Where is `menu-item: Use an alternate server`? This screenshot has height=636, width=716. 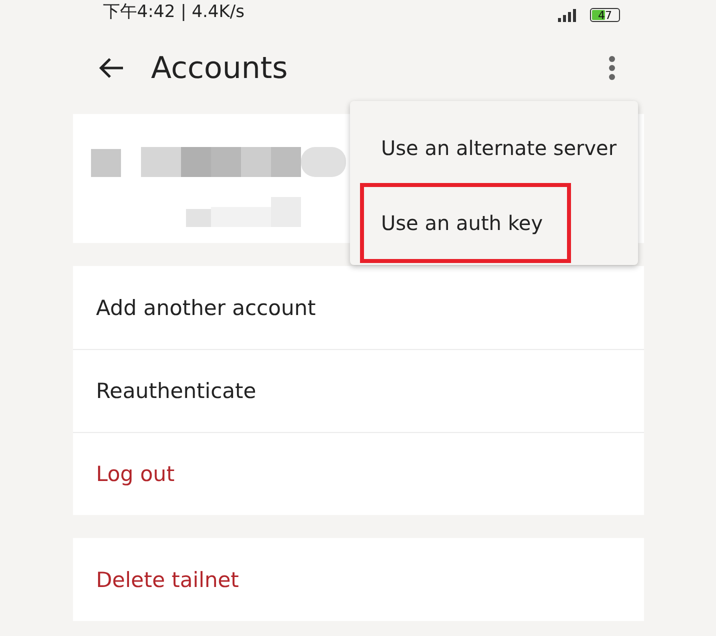
menu-item: Use an alternate server is located at coordinates (494, 148).